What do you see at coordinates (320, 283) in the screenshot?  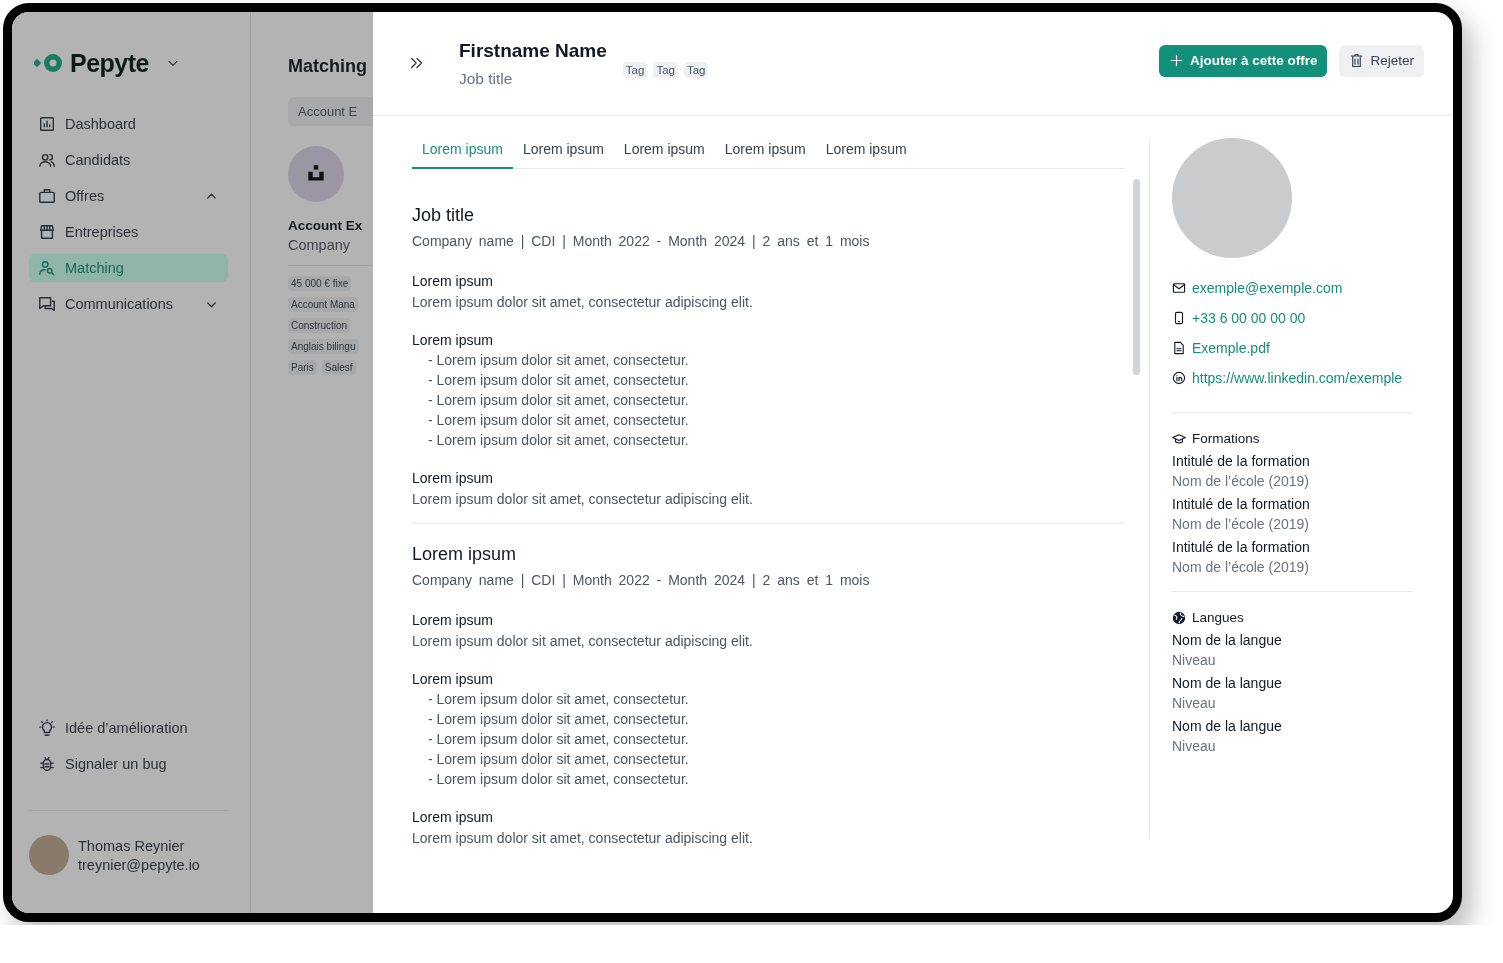 I see `tag: 45 000 € fixe` at bounding box center [320, 283].